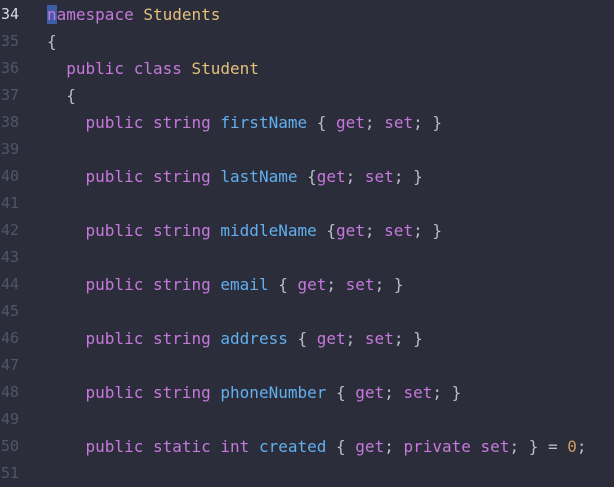 The height and width of the screenshot is (487, 614). I want to click on code-line: 43, so click(307, 257).